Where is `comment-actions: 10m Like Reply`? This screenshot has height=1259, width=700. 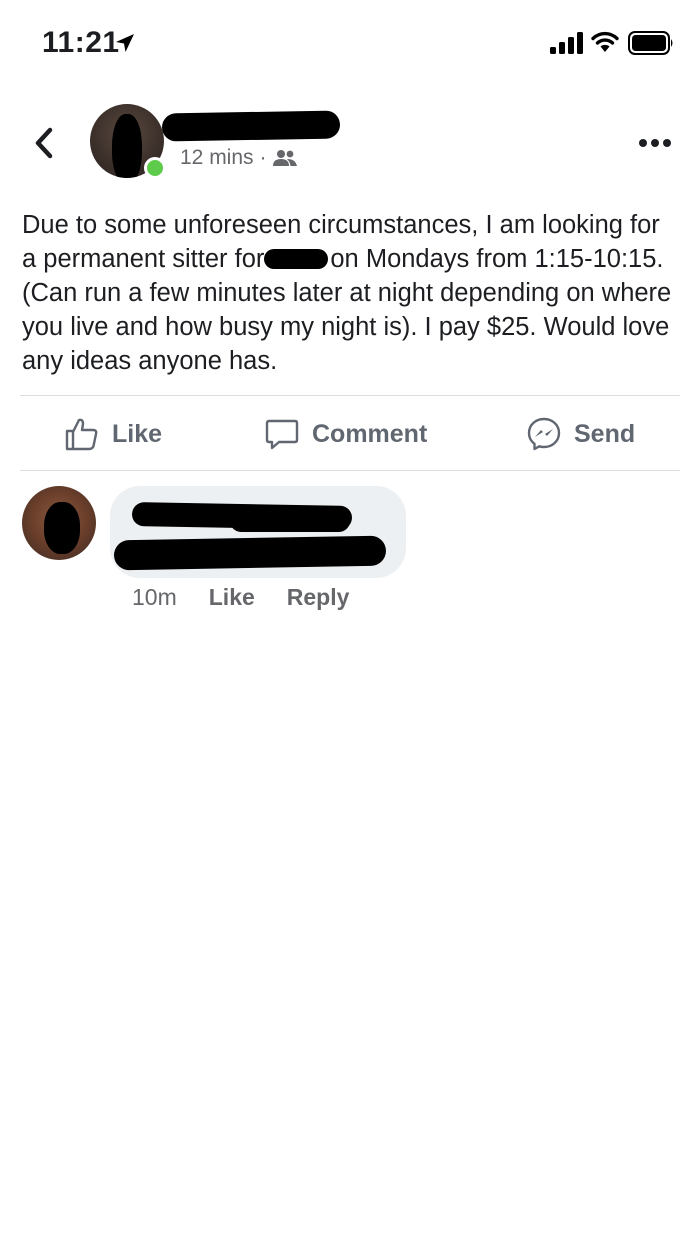
comment-actions: 10m Like Reply is located at coordinates (240, 597).